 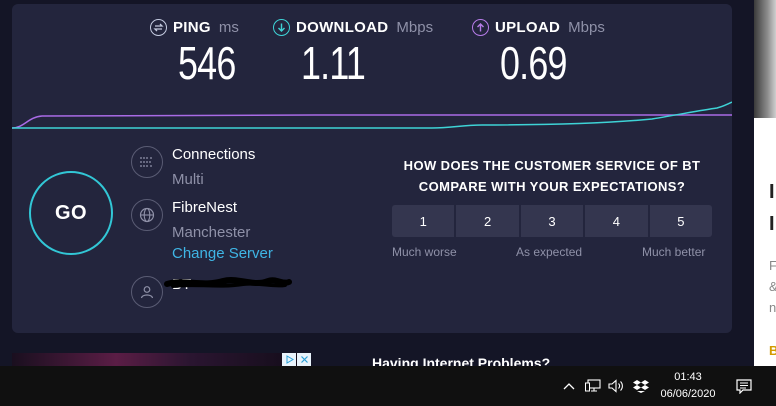 What do you see at coordinates (641, 386) in the screenshot?
I see `dropbox-icon` at bounding box center [641, 386].